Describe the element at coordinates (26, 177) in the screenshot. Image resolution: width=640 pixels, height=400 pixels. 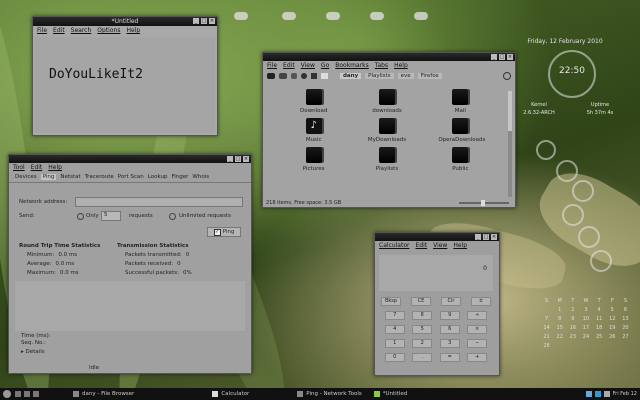
I see `tab-devices: Devices` at that location.